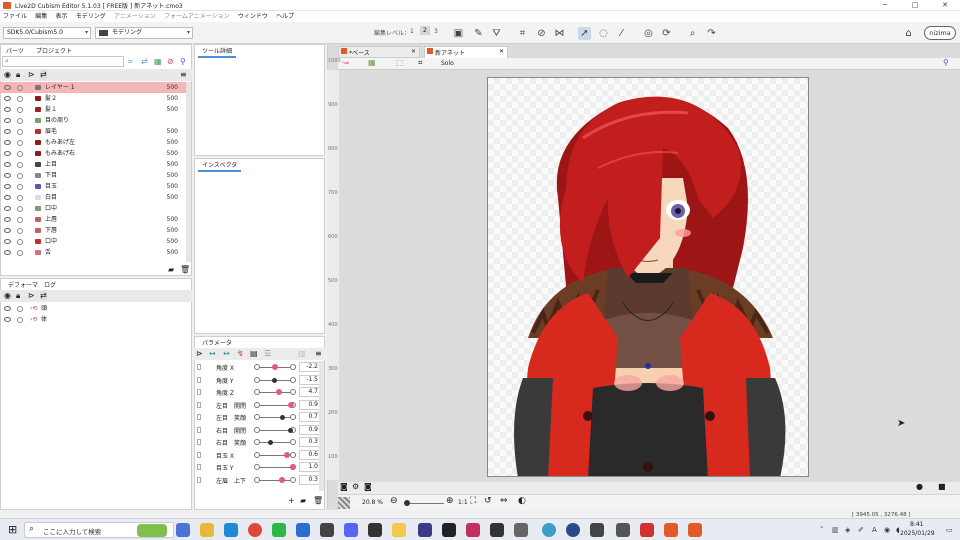 This screenshot has height=540, width=960. Describe the element at coordinates (50, 284) in the screenshot. I see `tab-log: ログ` at that location.